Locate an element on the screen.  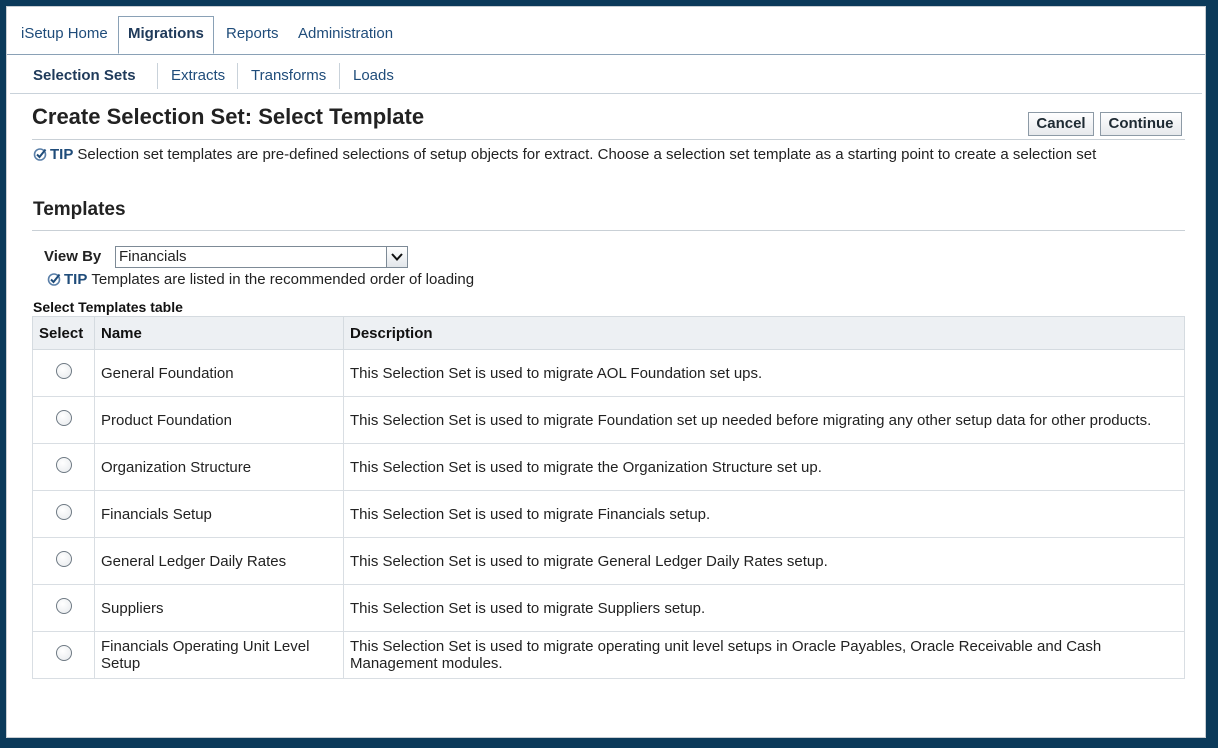
subtab-extracts: Extracts is located at coordinates (198, 75).